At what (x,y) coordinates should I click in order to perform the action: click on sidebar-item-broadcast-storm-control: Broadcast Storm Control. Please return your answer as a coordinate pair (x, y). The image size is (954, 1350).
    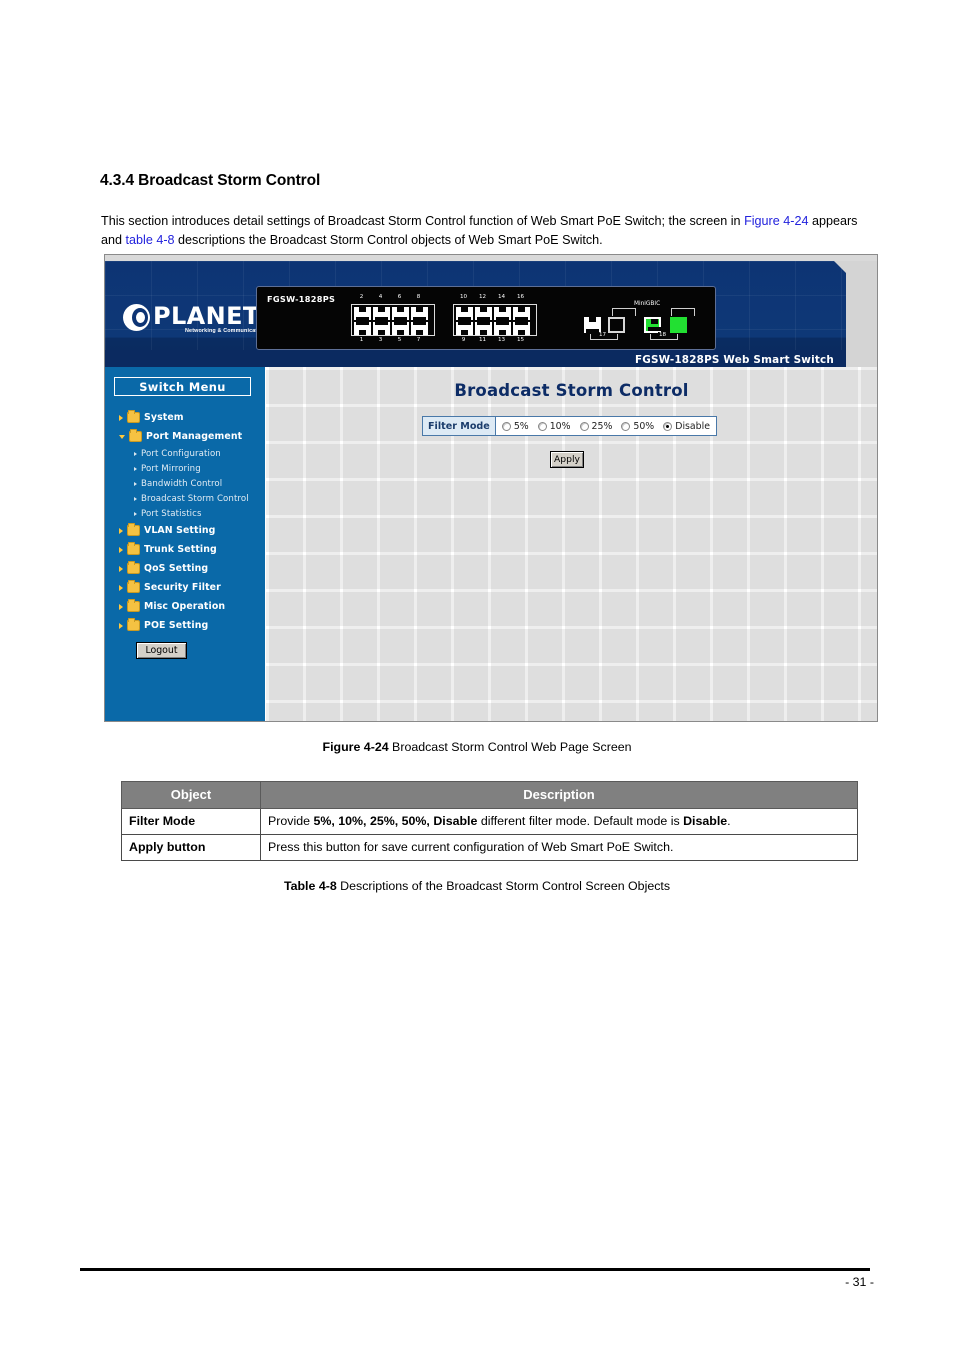
    Looking at the image, I should click on (185, 498).